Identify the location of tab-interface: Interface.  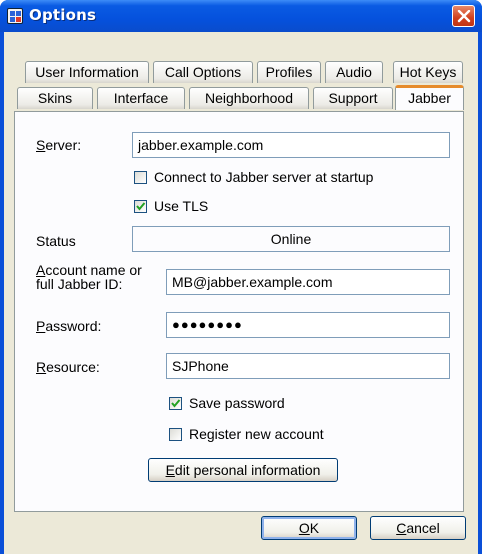
(141, 98).